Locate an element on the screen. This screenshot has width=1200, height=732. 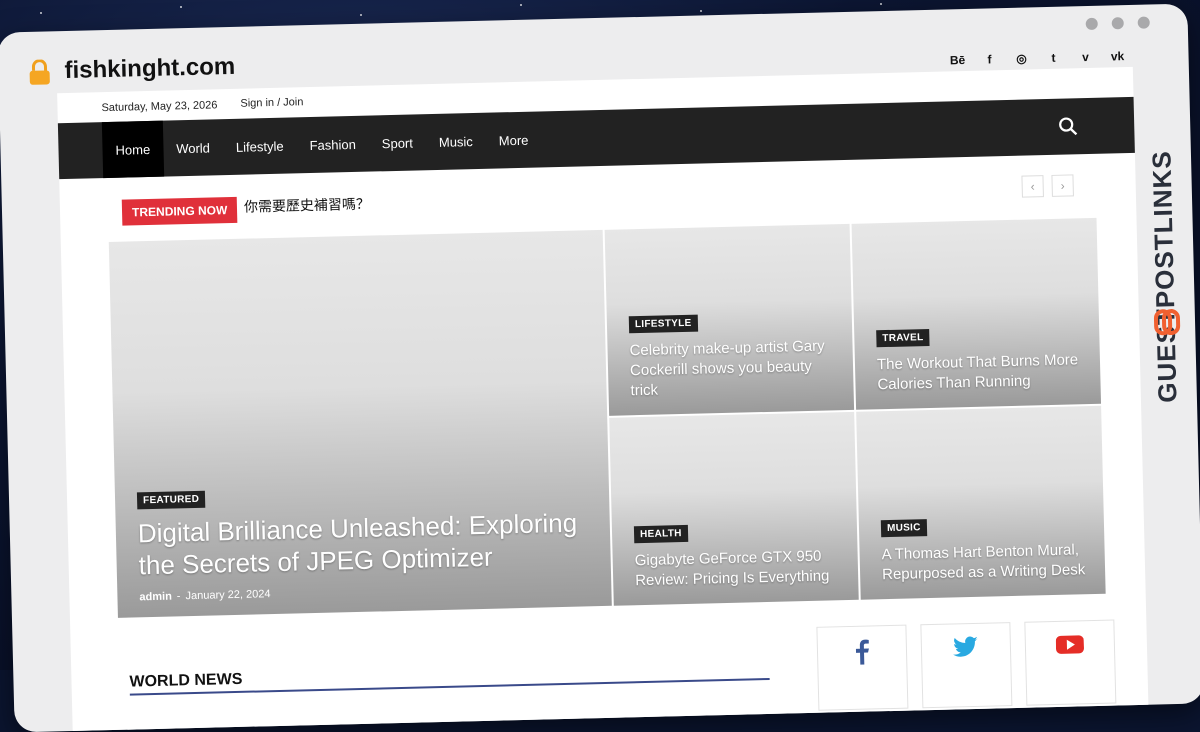
signin-link: Sign in / Join is located at coordinates (271, 103).